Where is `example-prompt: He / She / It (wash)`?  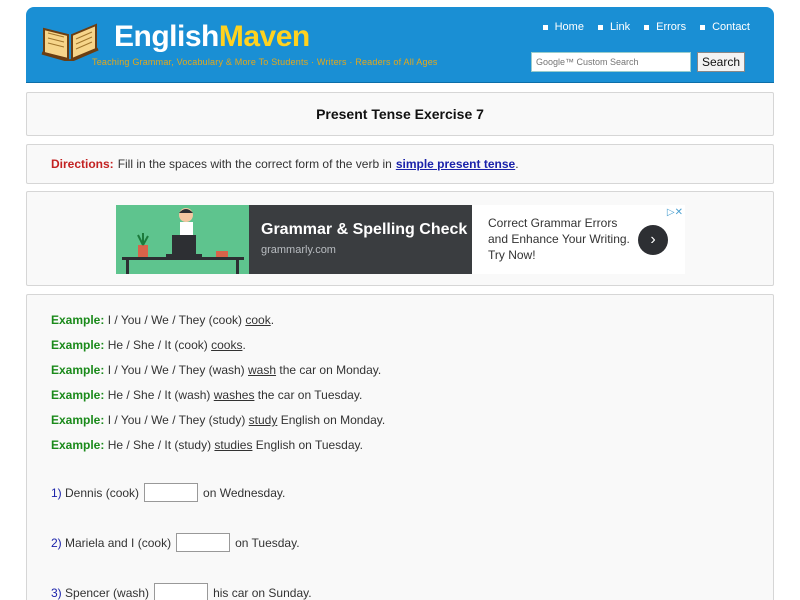 example-prompt: He / She / It (wash) is located at coordinates (159, 395).